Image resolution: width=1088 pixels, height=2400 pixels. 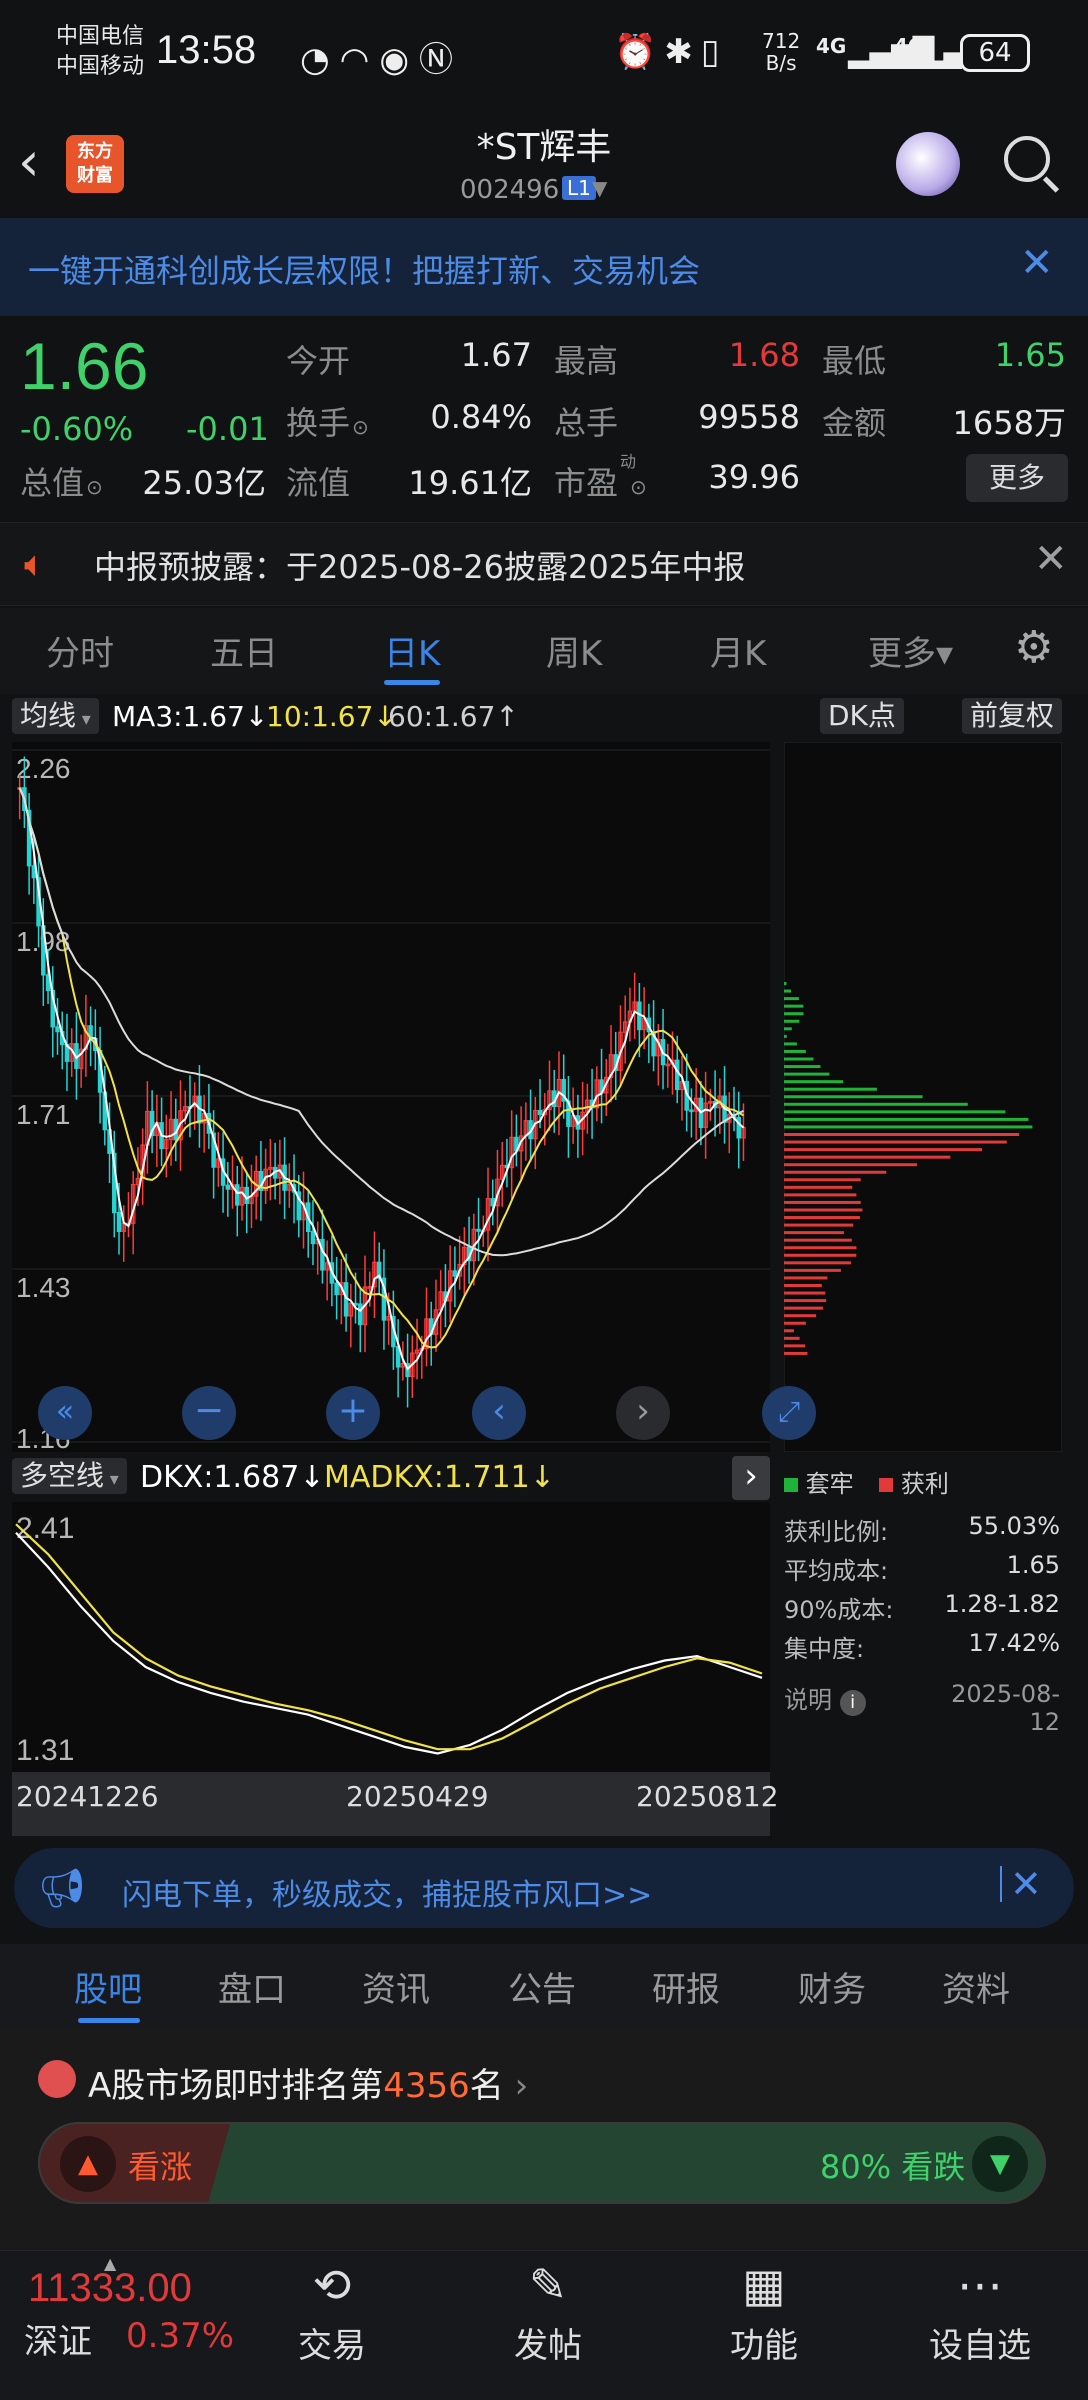 What do you see at coordinates (1027, 159) in the screenshot?
I see `search-icon` at bounding box center [1027, 159].